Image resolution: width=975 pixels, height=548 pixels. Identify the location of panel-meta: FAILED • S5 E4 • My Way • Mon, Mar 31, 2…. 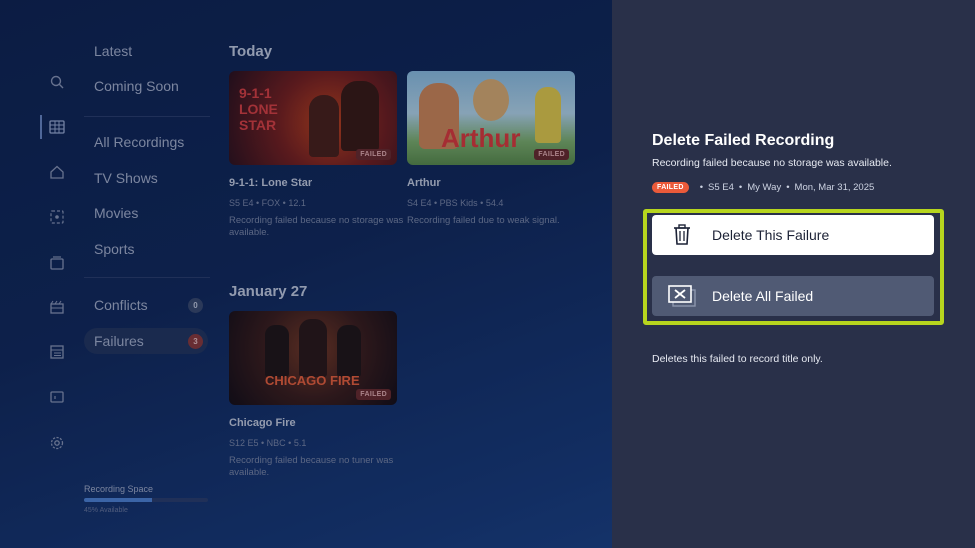
(763, 187).